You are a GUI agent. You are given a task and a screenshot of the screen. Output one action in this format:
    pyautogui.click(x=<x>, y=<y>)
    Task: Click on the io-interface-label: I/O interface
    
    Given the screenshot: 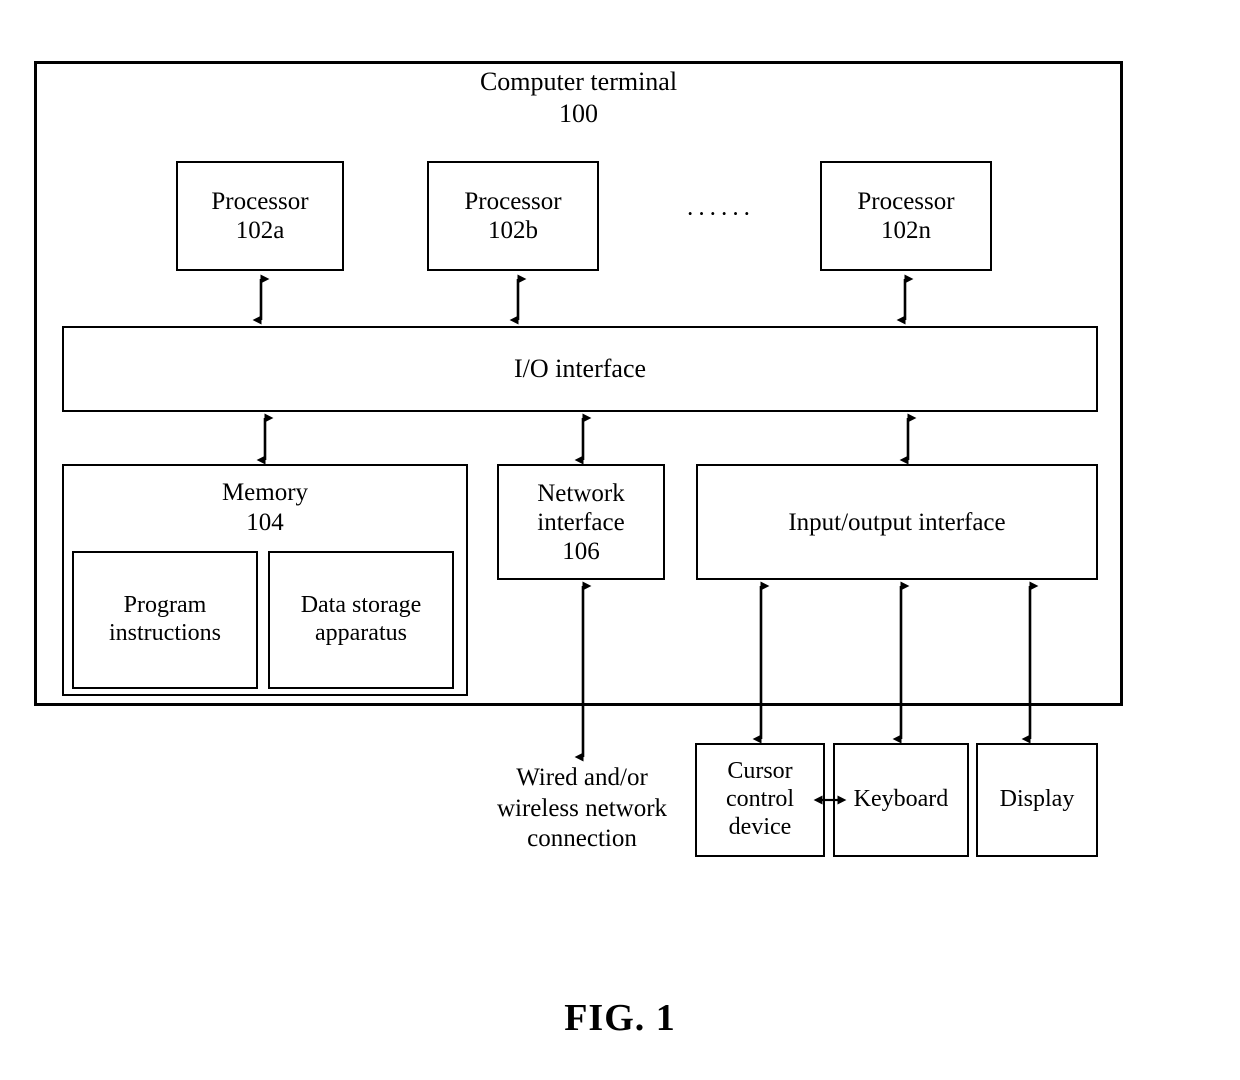 What is the action you would take?
    pyautogui.click(x=580, y=368)
    